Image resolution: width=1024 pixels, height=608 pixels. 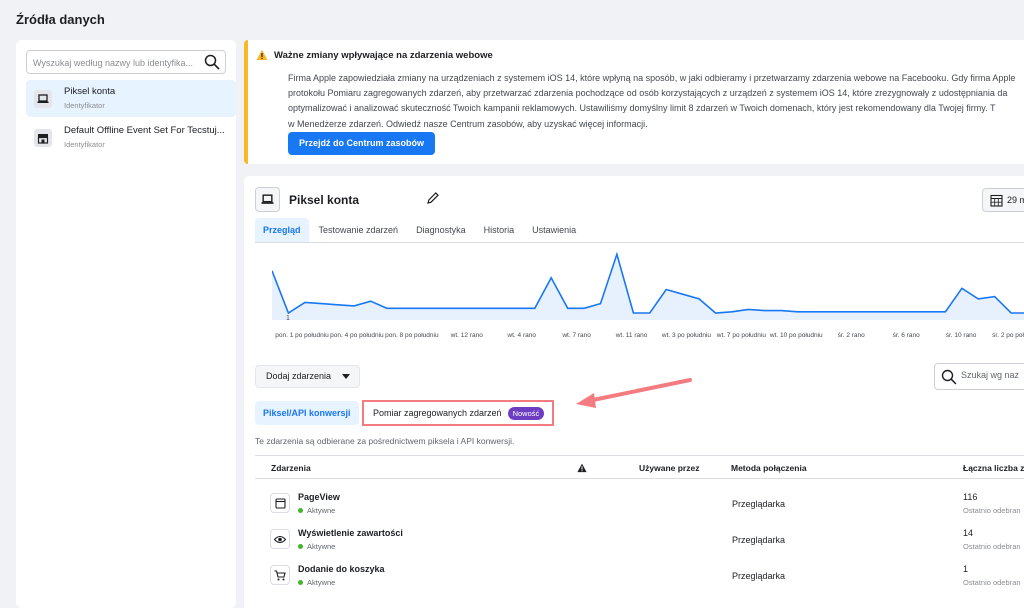 What do you see at coordinates (576, 335) in the screenshot?
I see `x-axis-tick: wt. 7 rano` at bounding box center [576, 335].